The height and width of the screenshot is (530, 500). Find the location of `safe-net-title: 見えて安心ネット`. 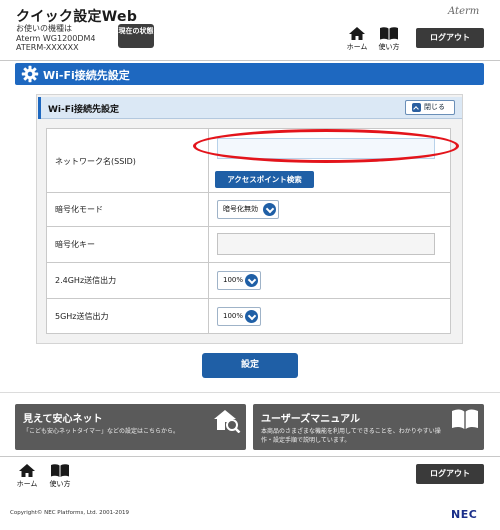

safe-net-title: 見えて安心ネット is located at coordinates (63, 419).